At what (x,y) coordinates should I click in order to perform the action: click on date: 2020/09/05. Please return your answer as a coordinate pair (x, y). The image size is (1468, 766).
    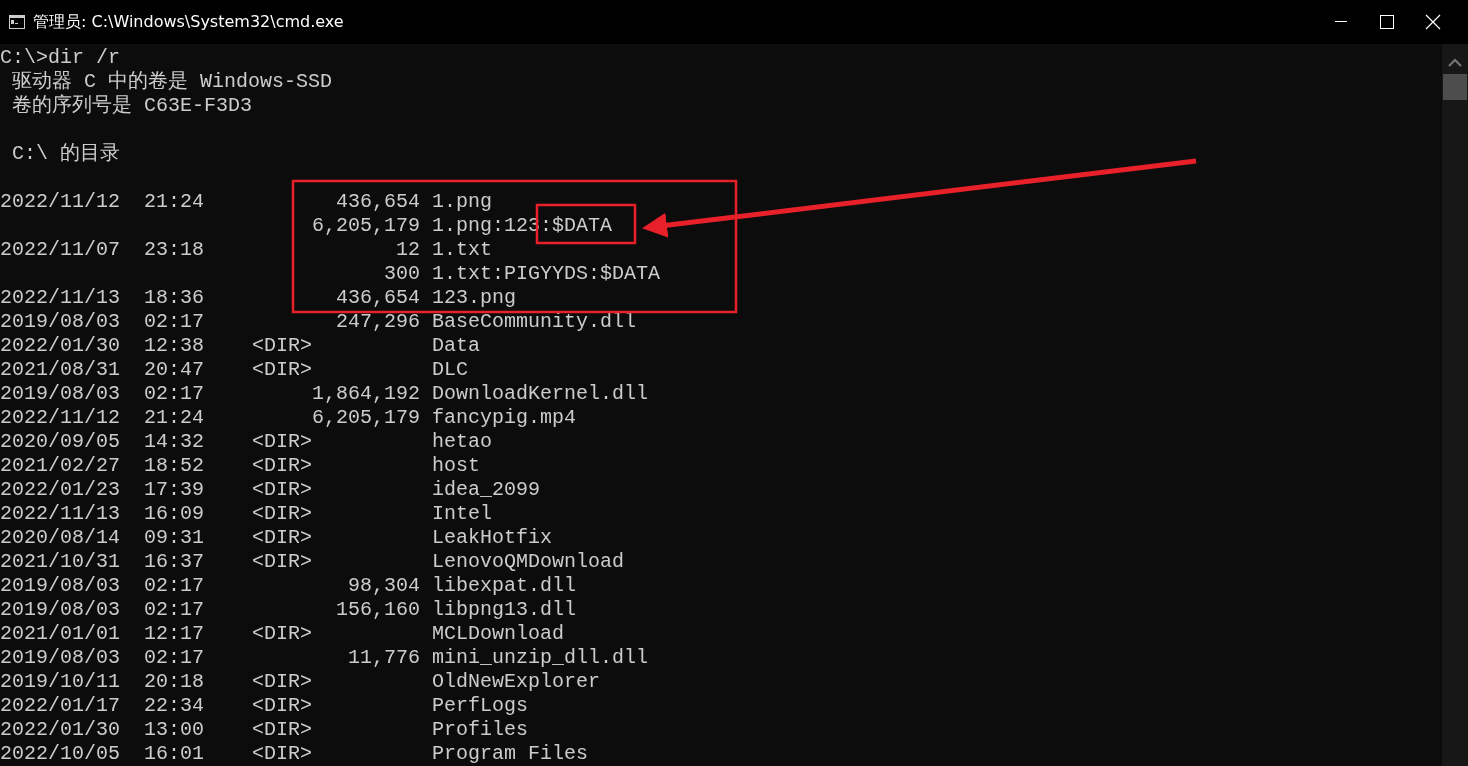
    Looking at the image, I should click on (61, 442).